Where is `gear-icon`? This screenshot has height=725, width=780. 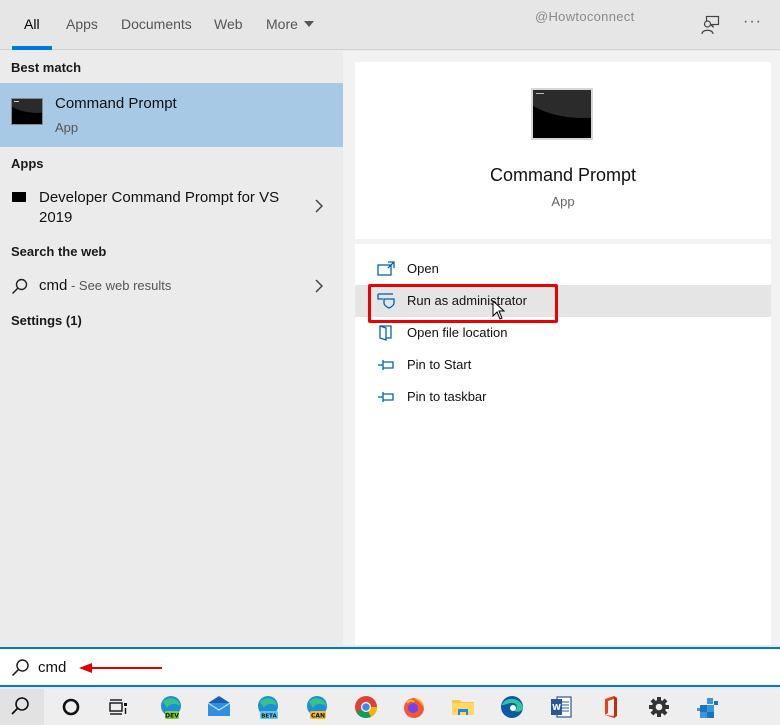 gear-icon is located at coordinates (659, 707).